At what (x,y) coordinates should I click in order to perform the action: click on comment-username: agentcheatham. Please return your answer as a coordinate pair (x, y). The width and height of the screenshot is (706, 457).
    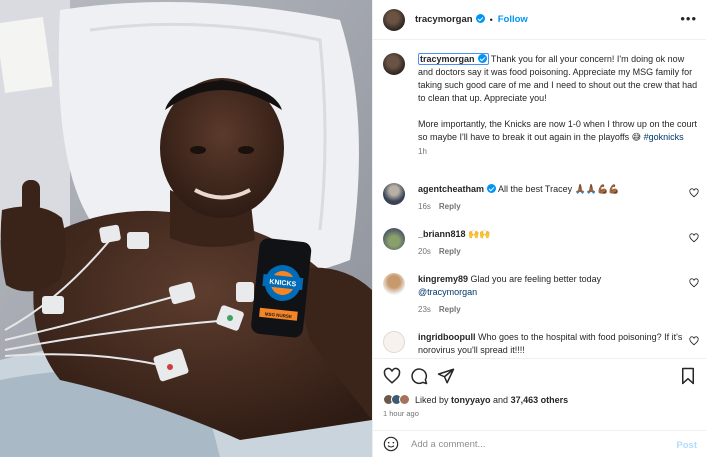
    Looking at the image, I should click on (457, 189).